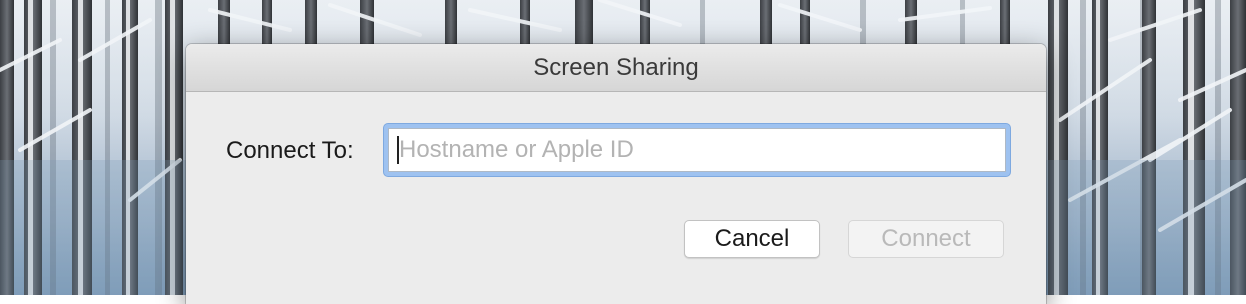 The width and height of the screenshot is (1246, 304). What do you see at coordinates (926, 239) in the screenshot?
I see `connect-button: Connect` at bounding box center [926, 239].